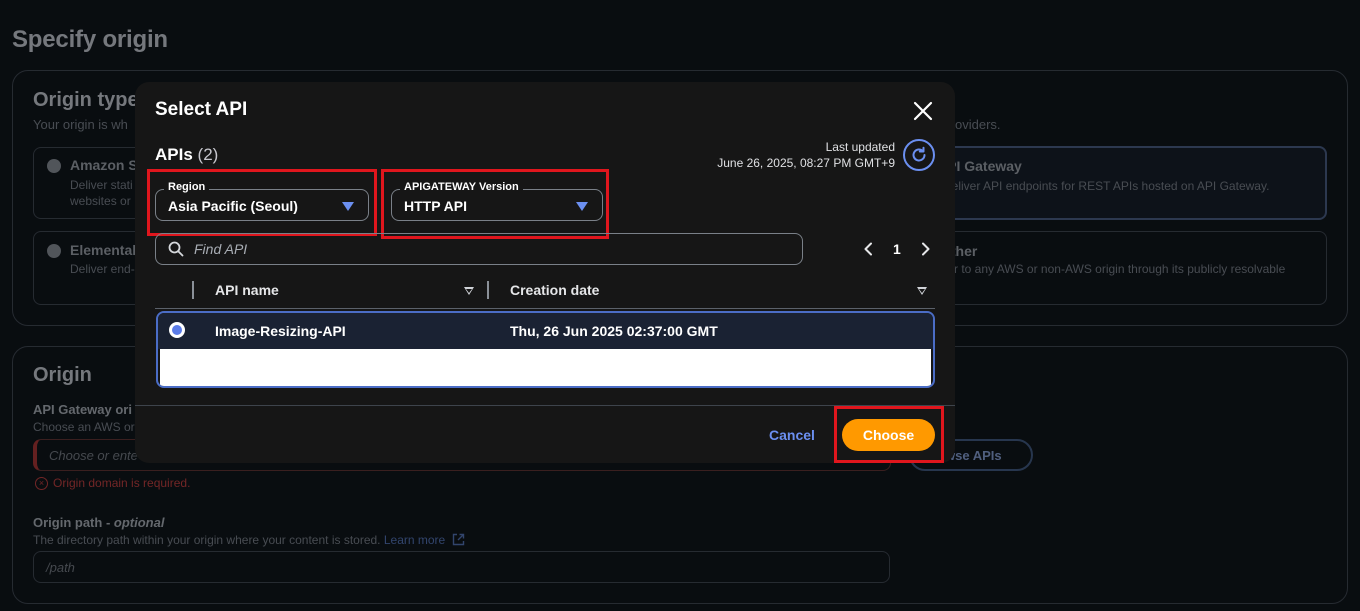  Describe the element at coordinates (545, 367) in the screenshot. I see `empty-row-area` at that location.